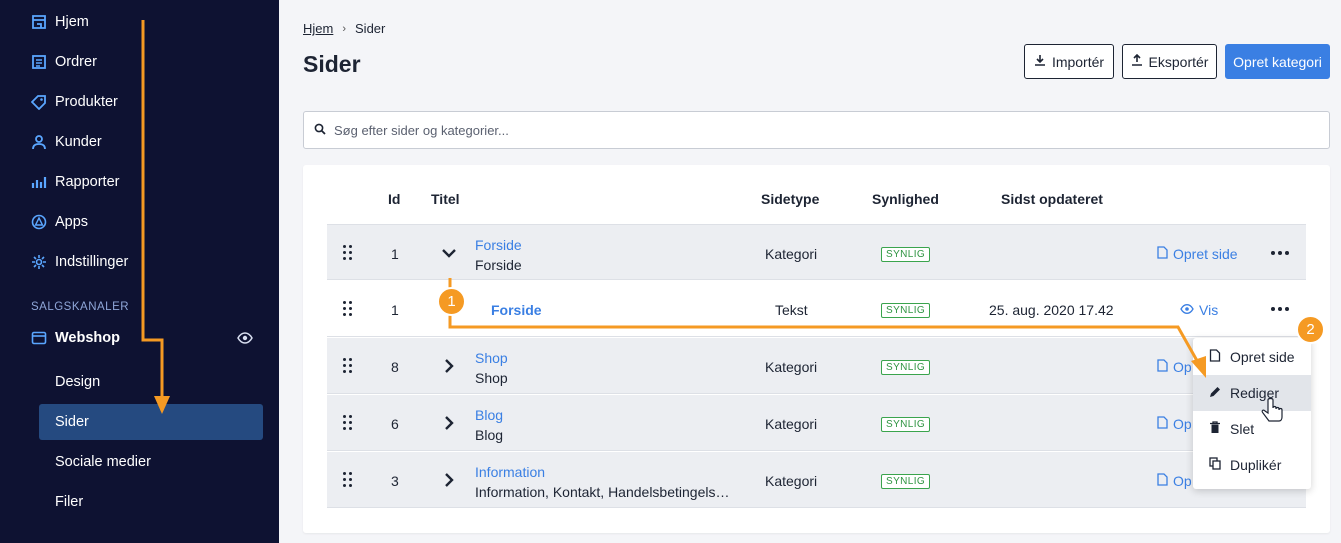  Describe the element at coordinates (80, 307) in the screenshot. I see `section-label-salgskanaler: SALGSKANALER` at that location.